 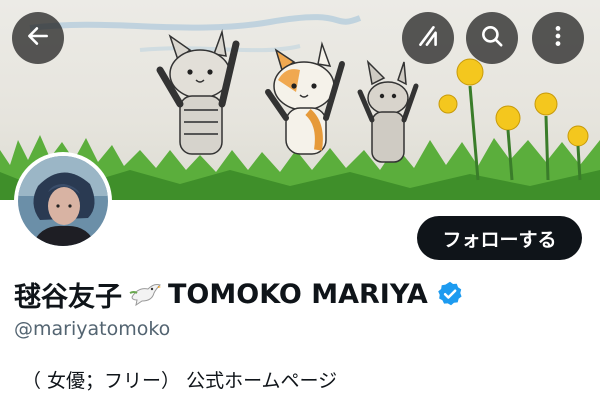 What do you see at coordinates (450, 294) in the screenshot?
I see `verified-badge-icon` at bounding box center [450, 294].